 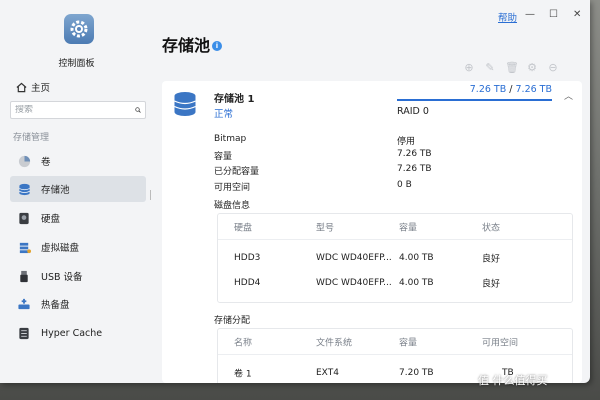 I want to click on app-title: 控制面板, so click(x=76, y=64).